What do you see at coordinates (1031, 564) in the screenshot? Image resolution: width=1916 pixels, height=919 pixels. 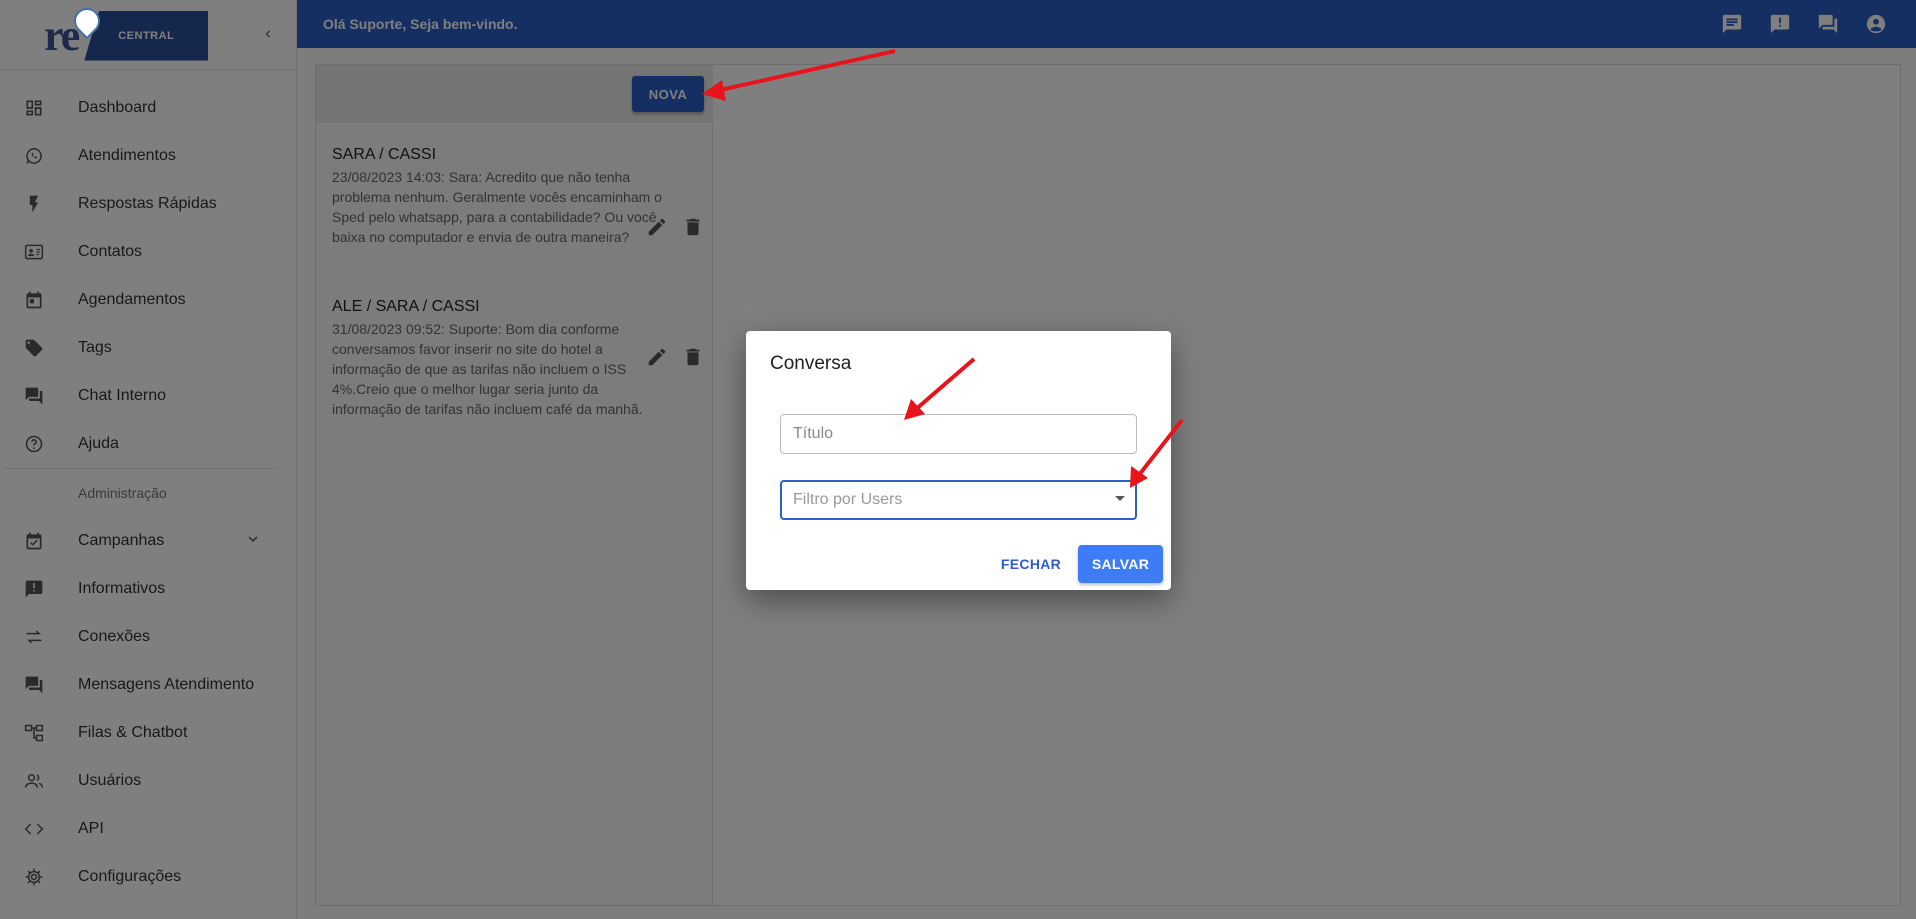 I see `close-button: FECHAR` at bounding box center [1031, 564].